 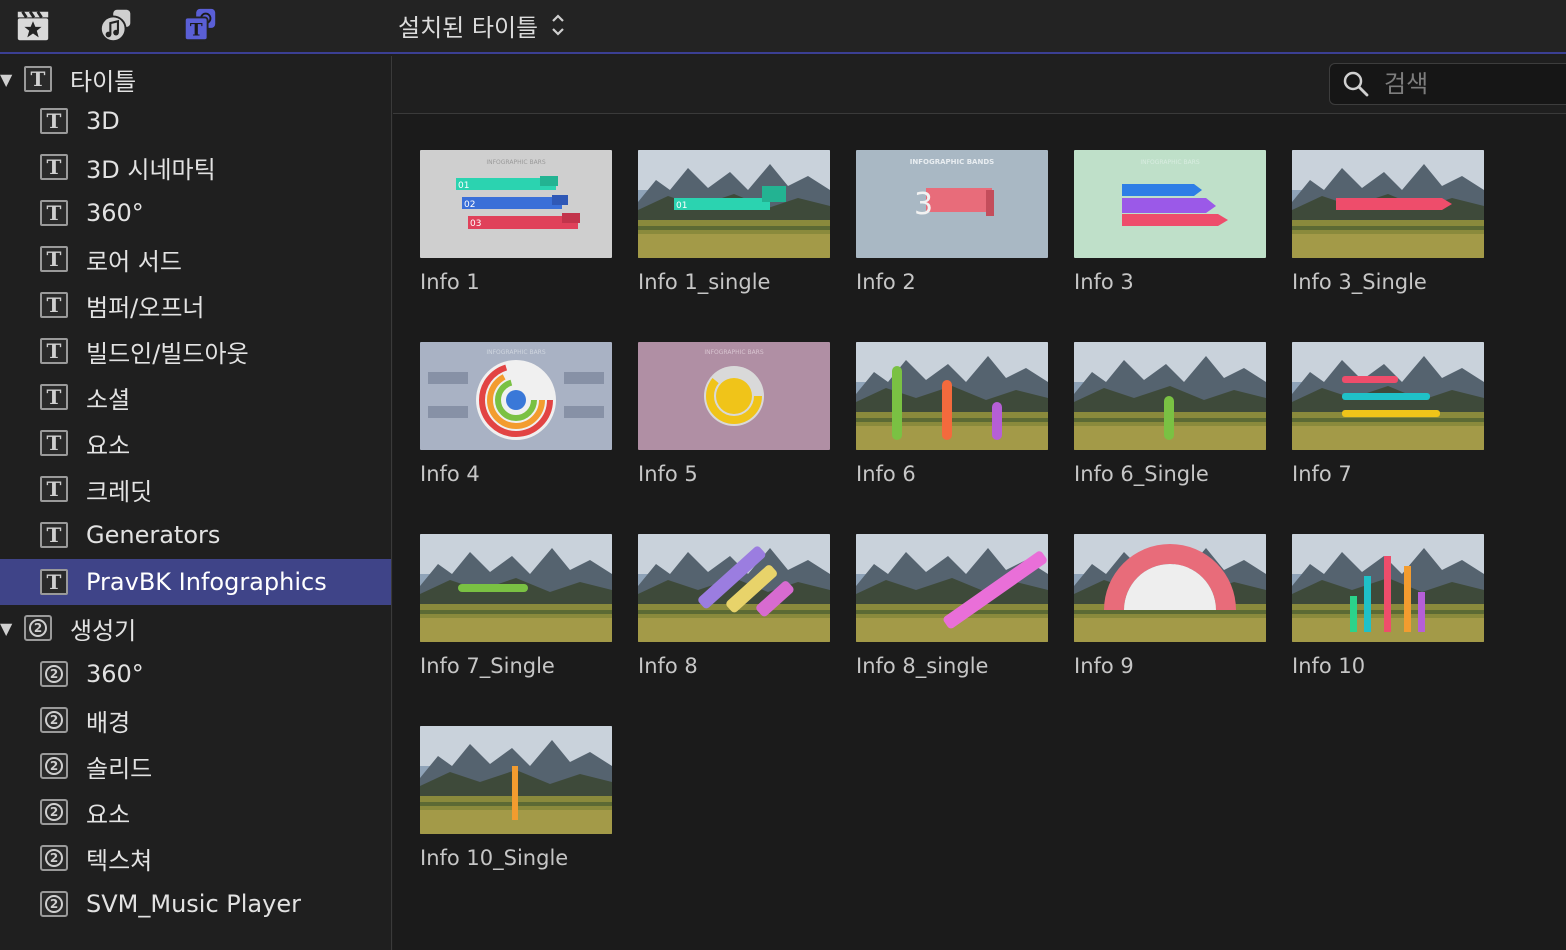 What do you see at coordinates (704, 282) in the screenshot?
I see `clip-name: Info 1_single` at bounding box center [704, 282].